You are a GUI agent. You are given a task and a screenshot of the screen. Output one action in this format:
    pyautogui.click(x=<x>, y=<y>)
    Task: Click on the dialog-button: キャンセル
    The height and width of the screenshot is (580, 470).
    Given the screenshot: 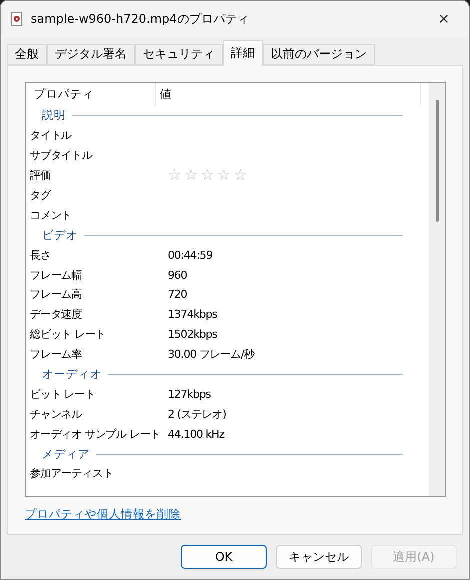 What is the action you would take?
    pyautogui.click(x=319, y=557)
    